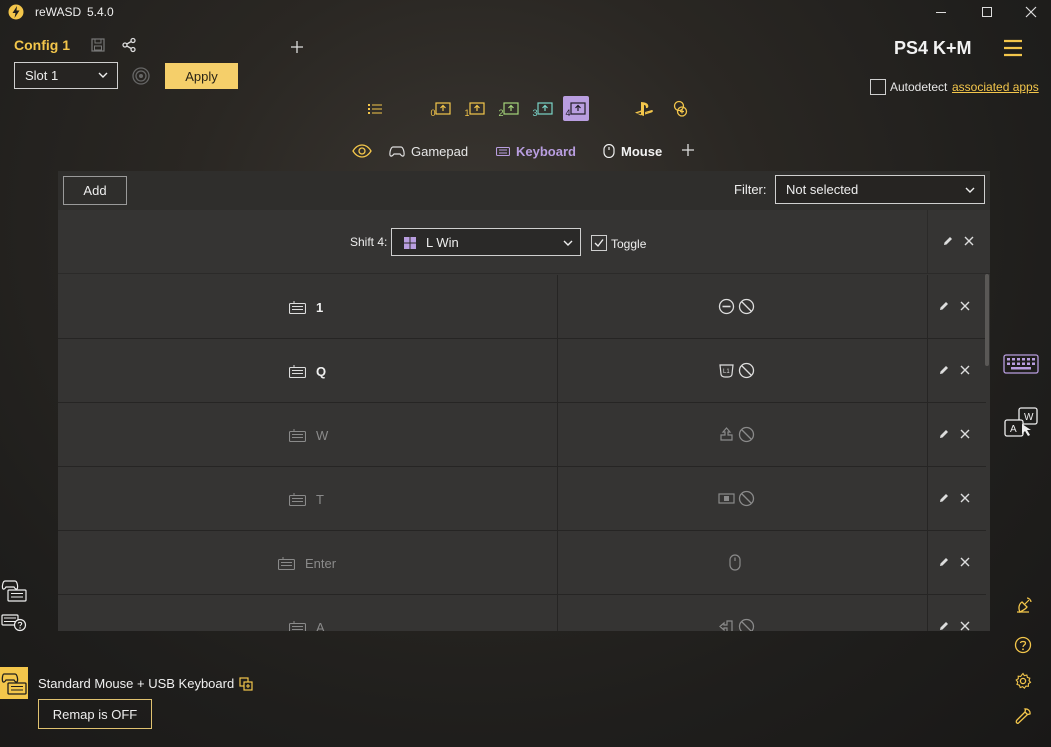 The image size is (1051, 747). Describe the element at coordinates (98, 45) in the screenshot. I see `save-icon` at that location.